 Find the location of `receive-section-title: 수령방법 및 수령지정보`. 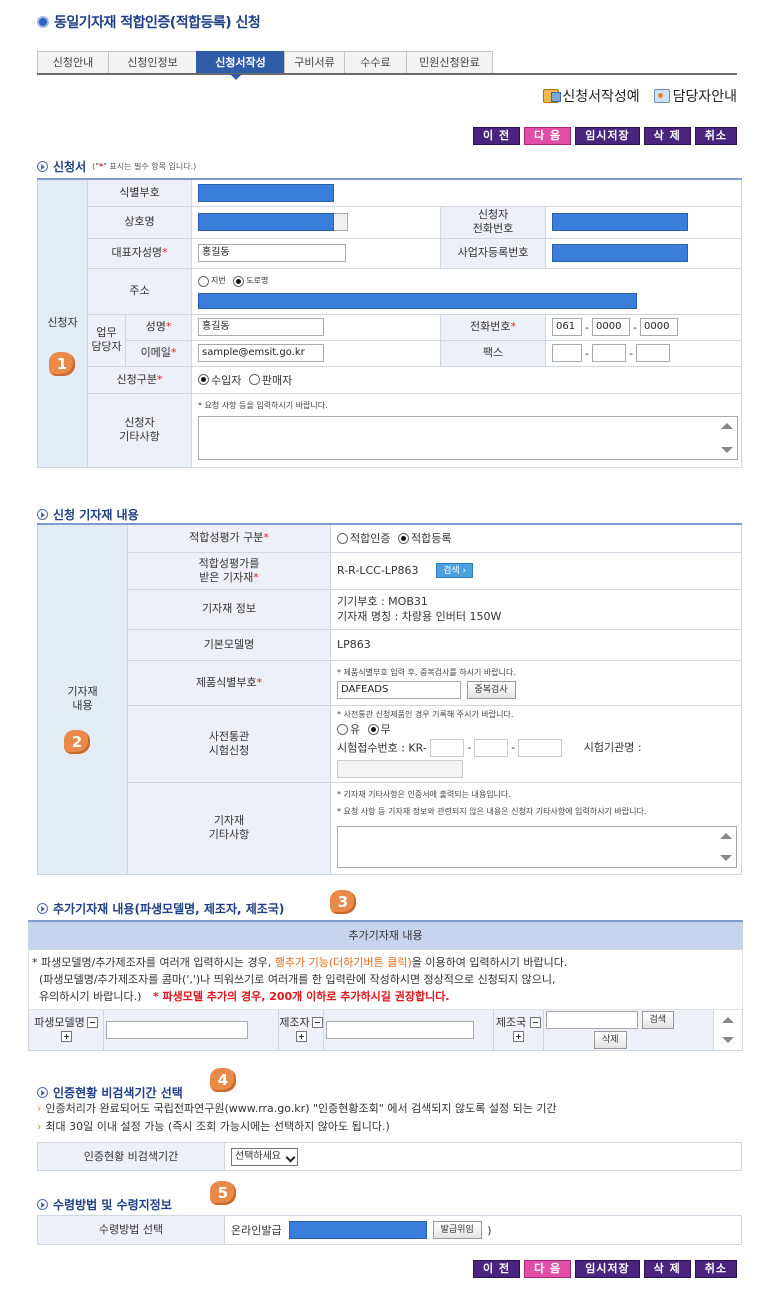

receive-section-title: 수령방법 및 수령지정보 is located at coordinates (112, 1205).